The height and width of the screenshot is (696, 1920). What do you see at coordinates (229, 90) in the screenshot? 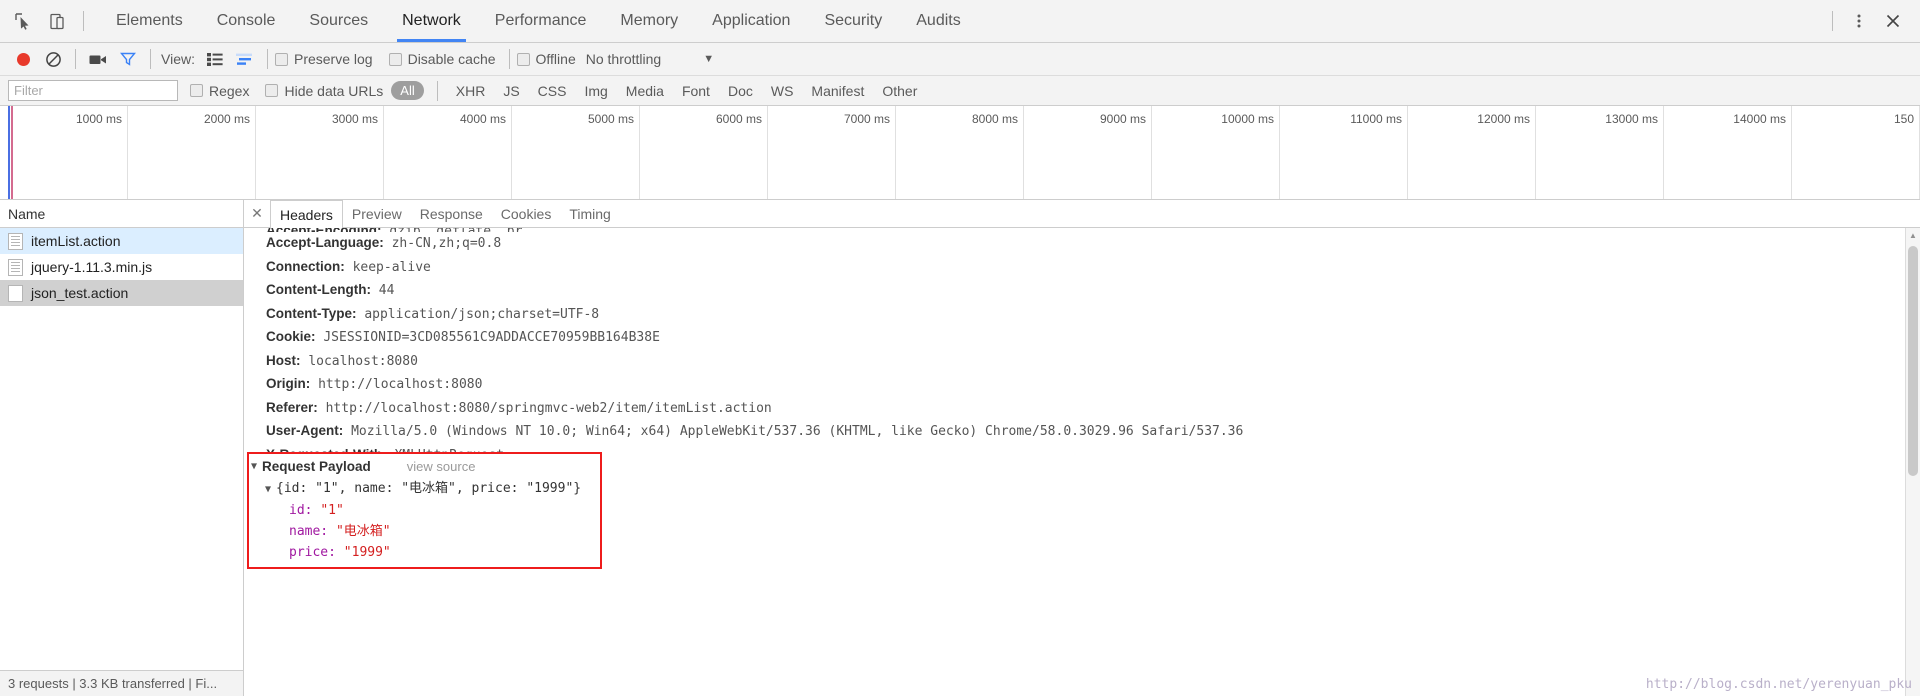
I see `regex-label: Regex` at bounding box center [229, 90].